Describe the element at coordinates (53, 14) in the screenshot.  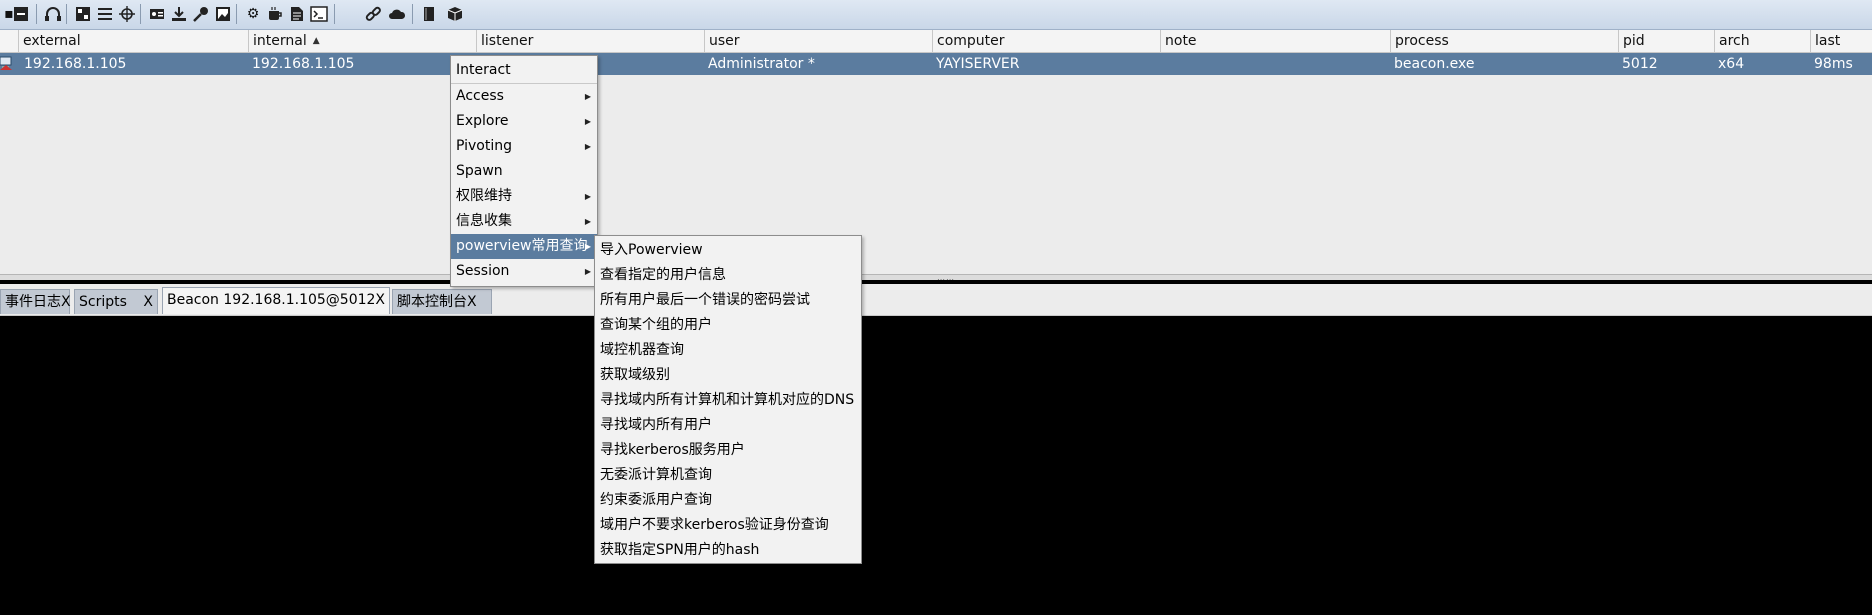
I see `headphones-icon` at that location.